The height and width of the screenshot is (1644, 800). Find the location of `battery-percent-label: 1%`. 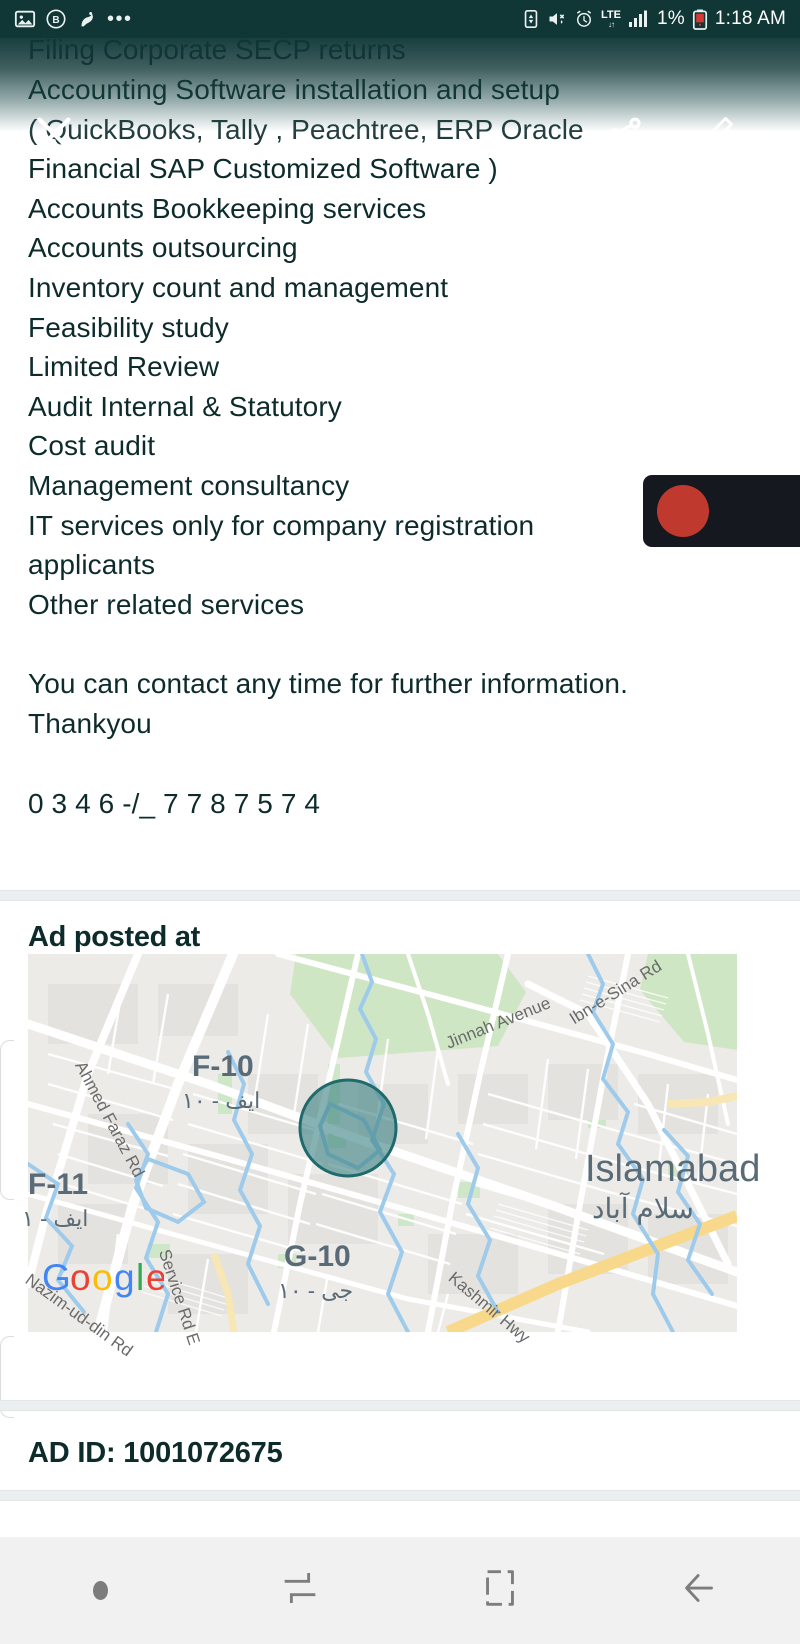

battery-percent-label: 1% is located at coordinates (671, 18).